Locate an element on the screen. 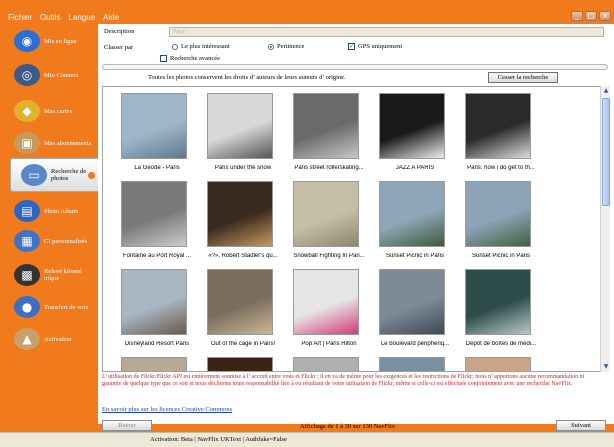  sidebar-item-activation: ▲ Activation is located at coordinates (51, 339).